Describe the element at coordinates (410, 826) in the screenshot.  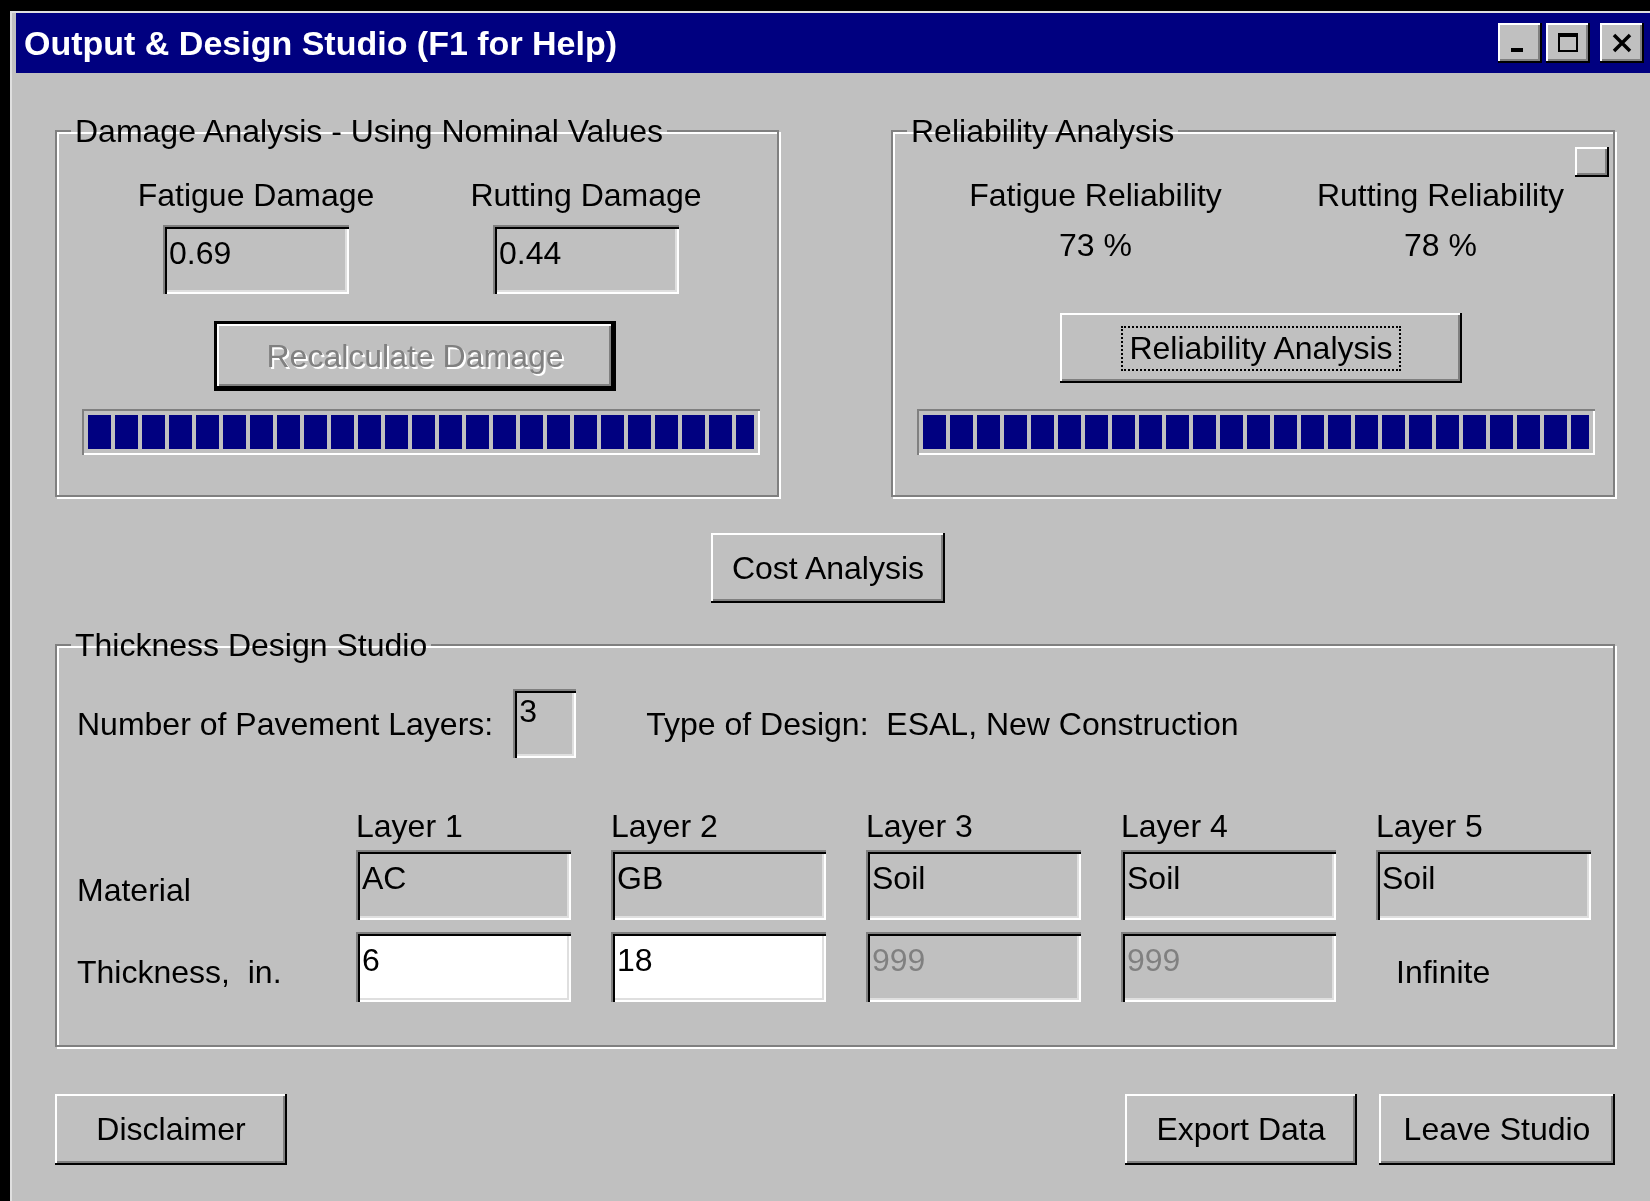
I see `column-header: Layer 1` at that location.